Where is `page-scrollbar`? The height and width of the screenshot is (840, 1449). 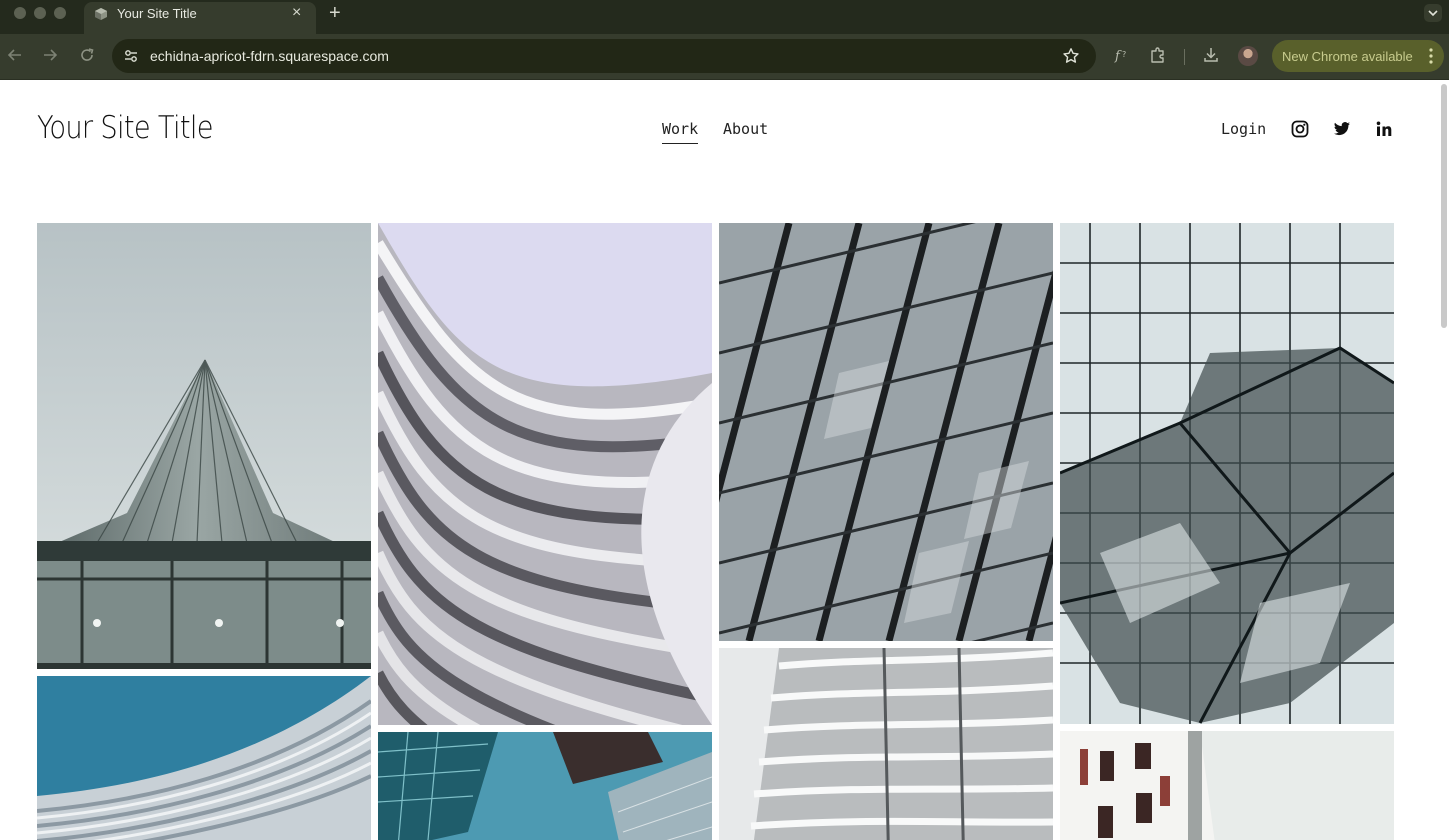 page-scrollbar is located at coordinates (1444, 206).